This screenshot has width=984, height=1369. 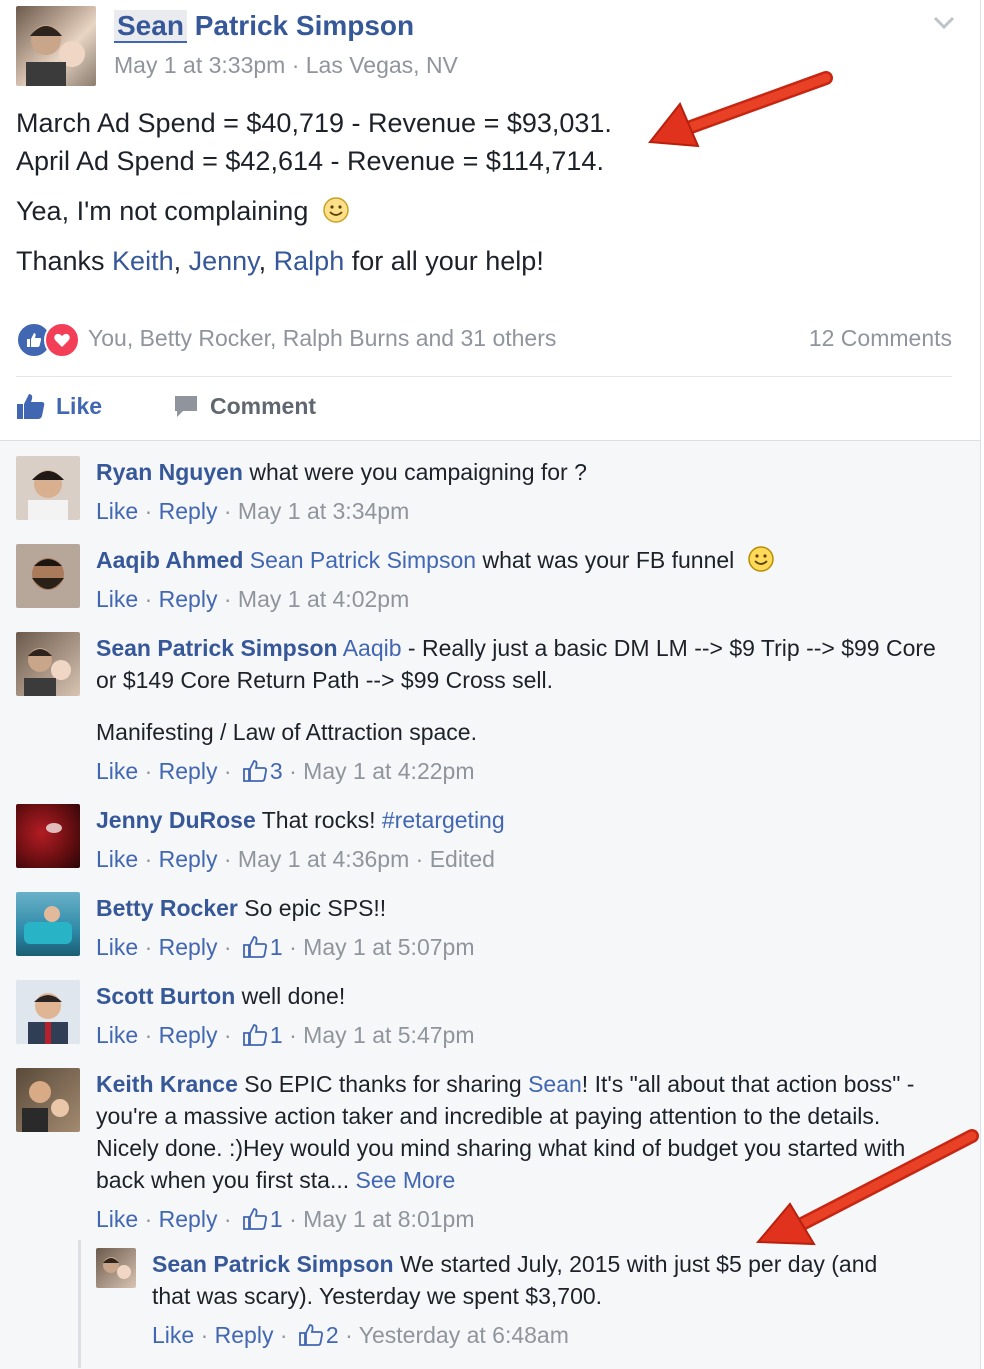 What do you see at coordinates (462, 859) in the screenshot?
I see `edited-label: Edited` at bounding box center [462, 859].